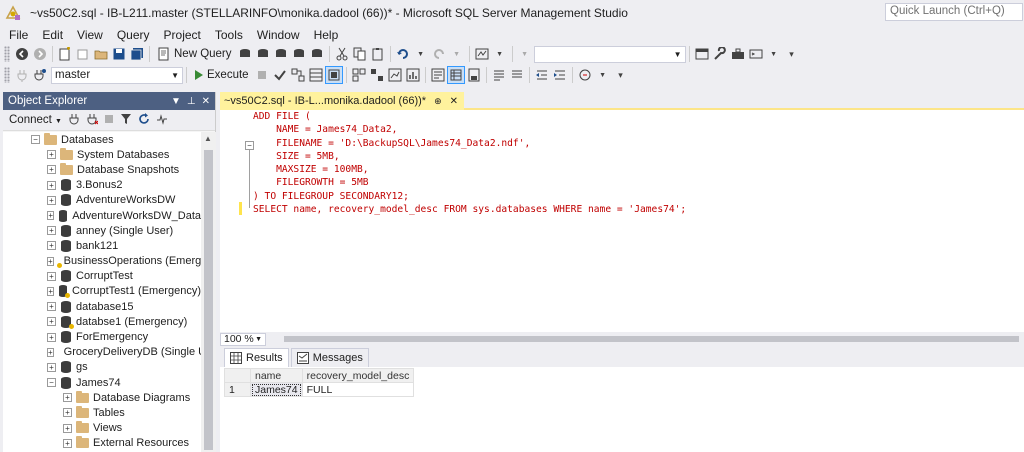 The width and height of the screenshot is (1024, 452). What do you see at coordinates (317, 54) in the screenshot?
I see `dax-query-icon` at bounding box center [317, 54].